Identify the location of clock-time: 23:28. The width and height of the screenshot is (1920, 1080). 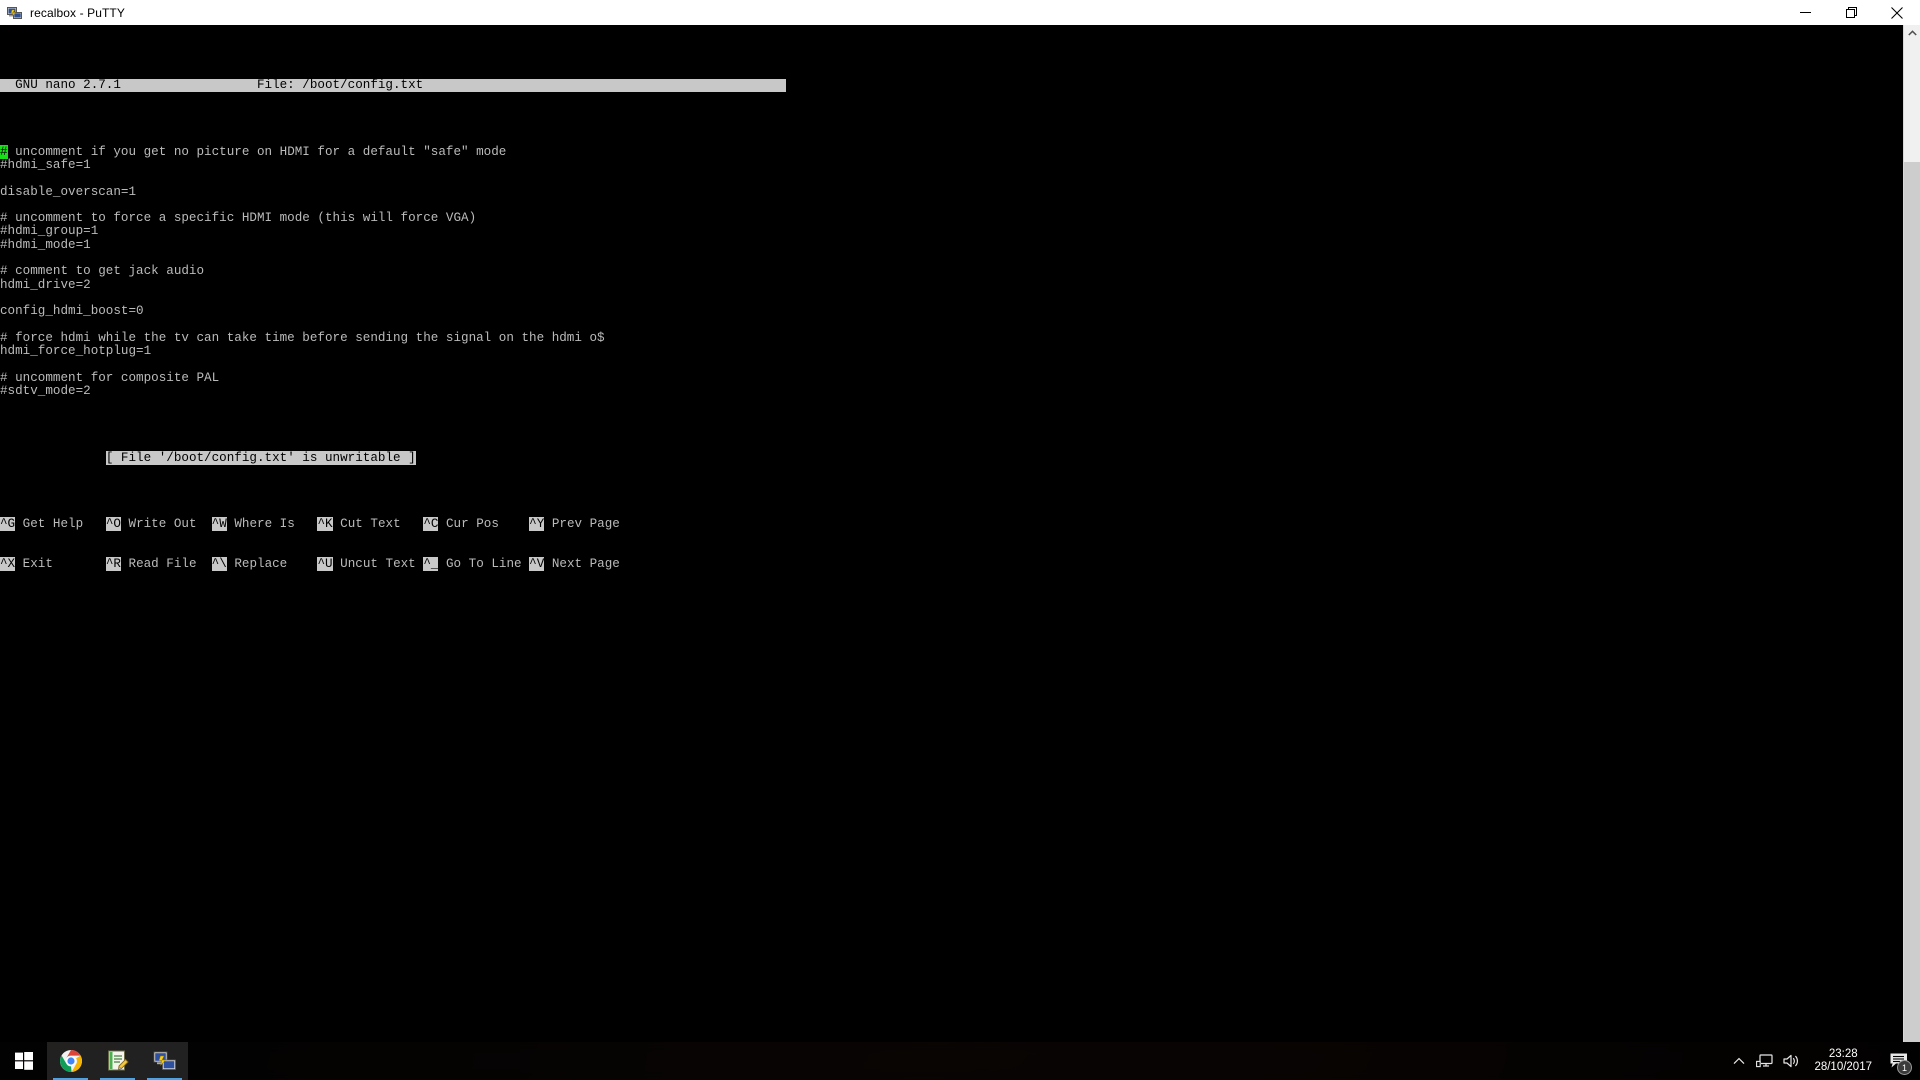
(1843, 1054).